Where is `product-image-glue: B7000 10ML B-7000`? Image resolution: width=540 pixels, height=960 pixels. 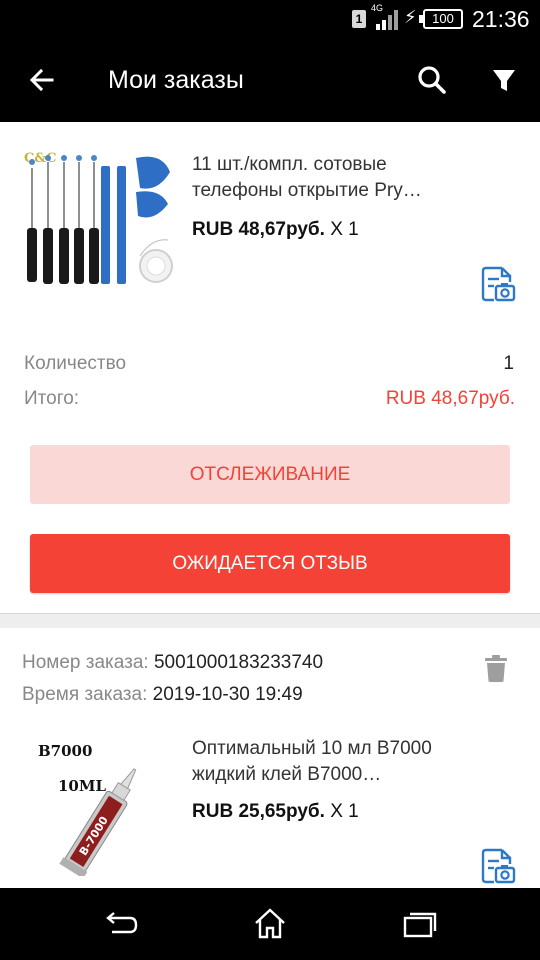 product-image-glue: B7000 10ML B-7000 is located at coordinates (100, 806).